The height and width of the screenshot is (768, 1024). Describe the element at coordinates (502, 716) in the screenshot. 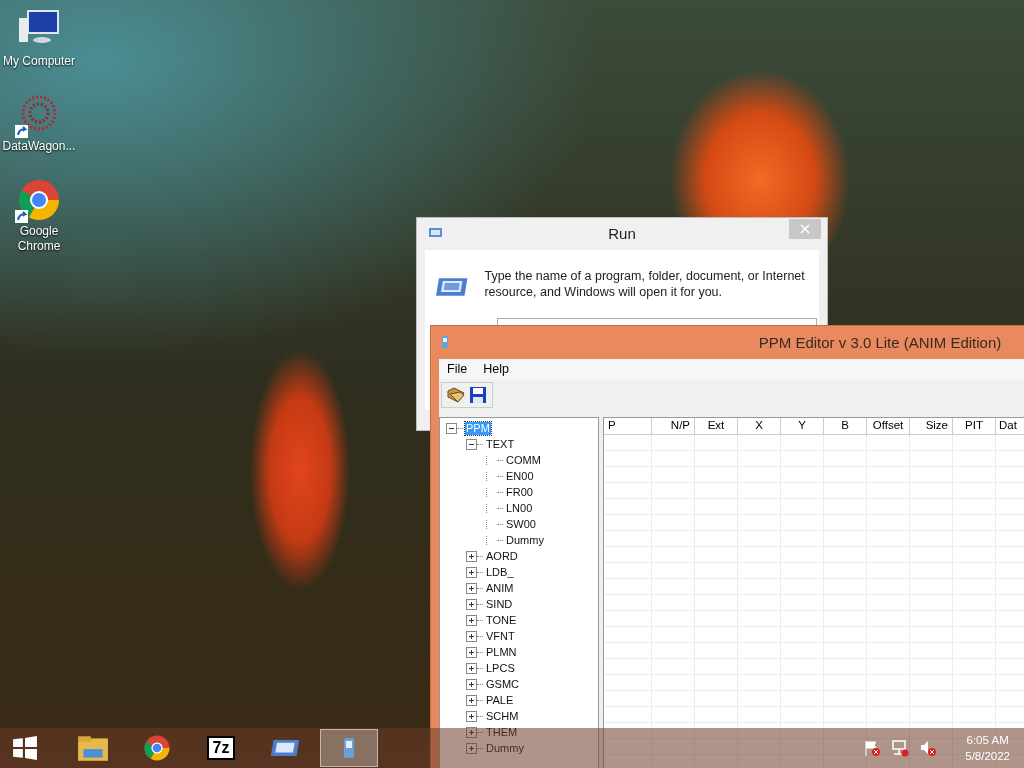

I see `tree-item: SCHM` at that location.